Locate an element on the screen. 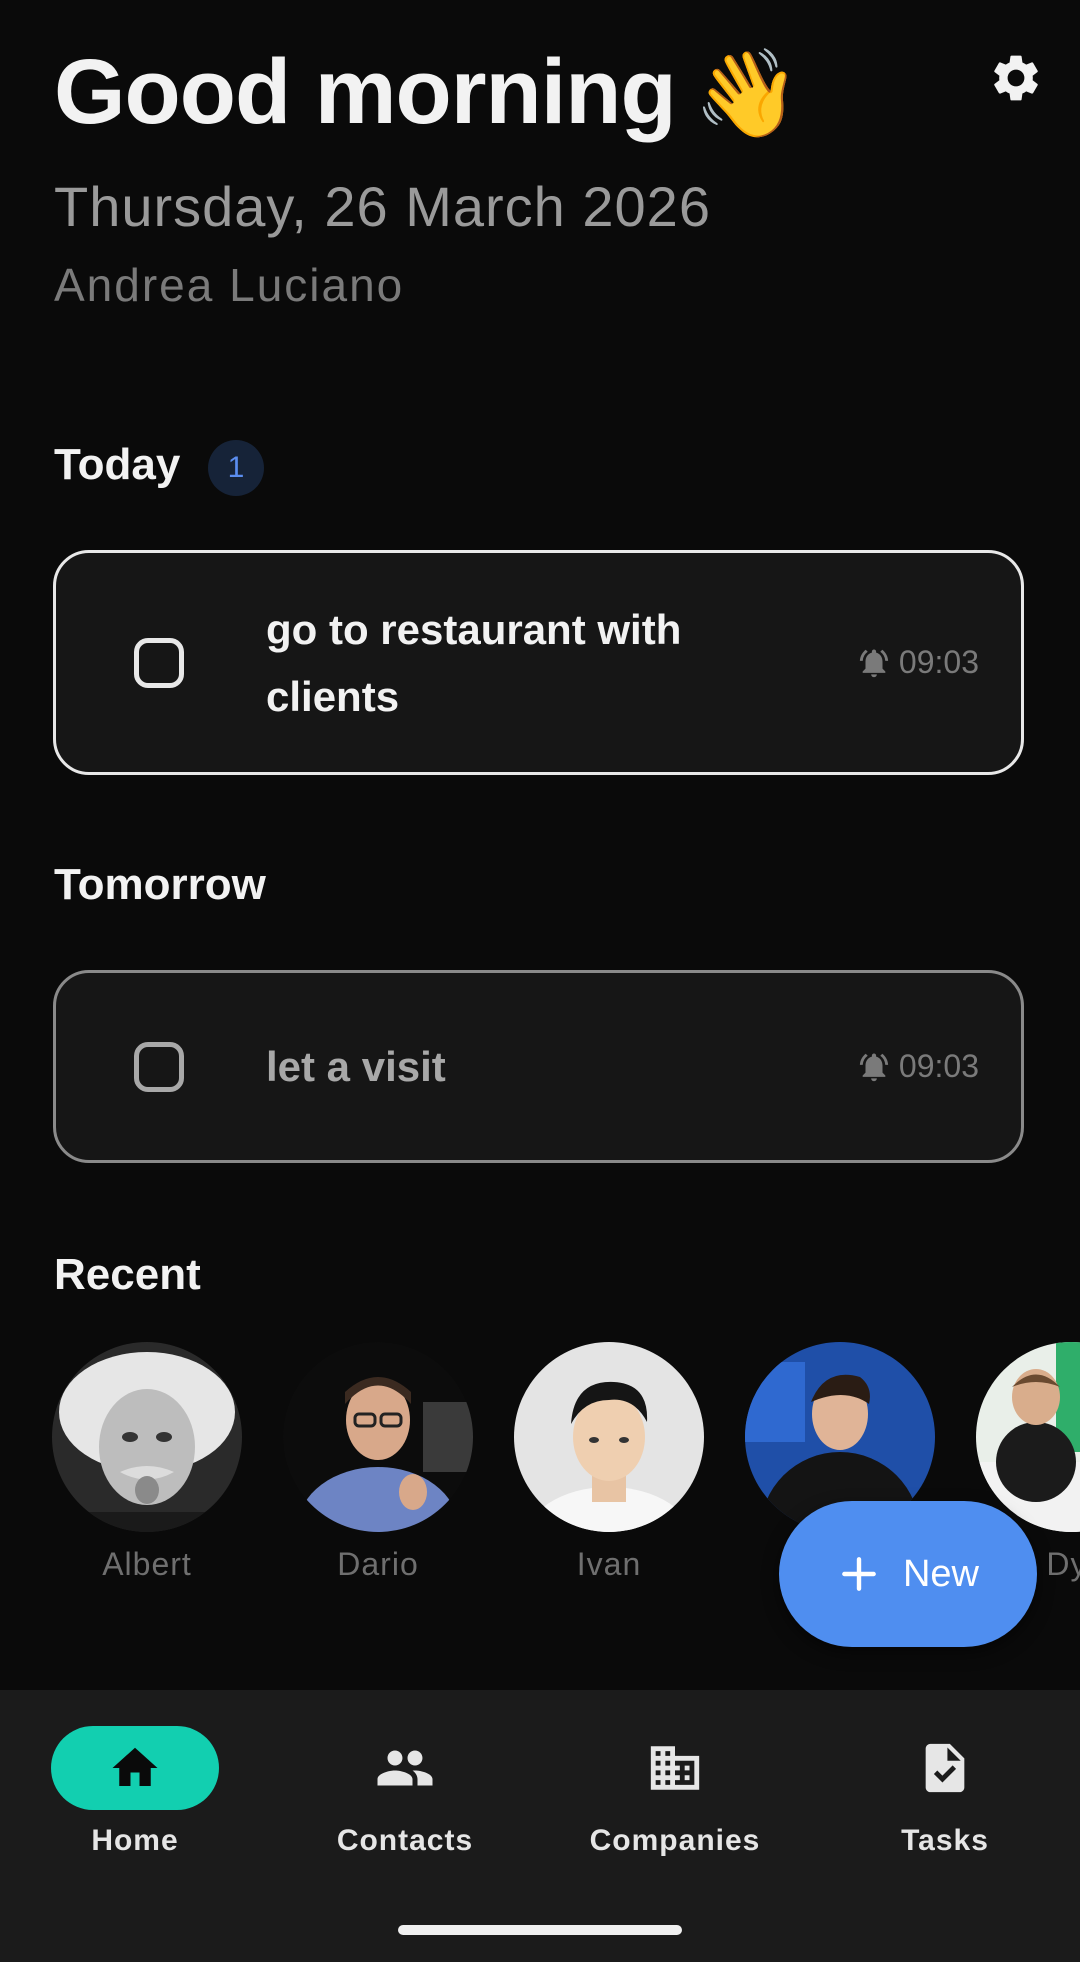 The width and height of the screenshot is (1080, 1962). settings-button is located at coordinates (1016, 78).